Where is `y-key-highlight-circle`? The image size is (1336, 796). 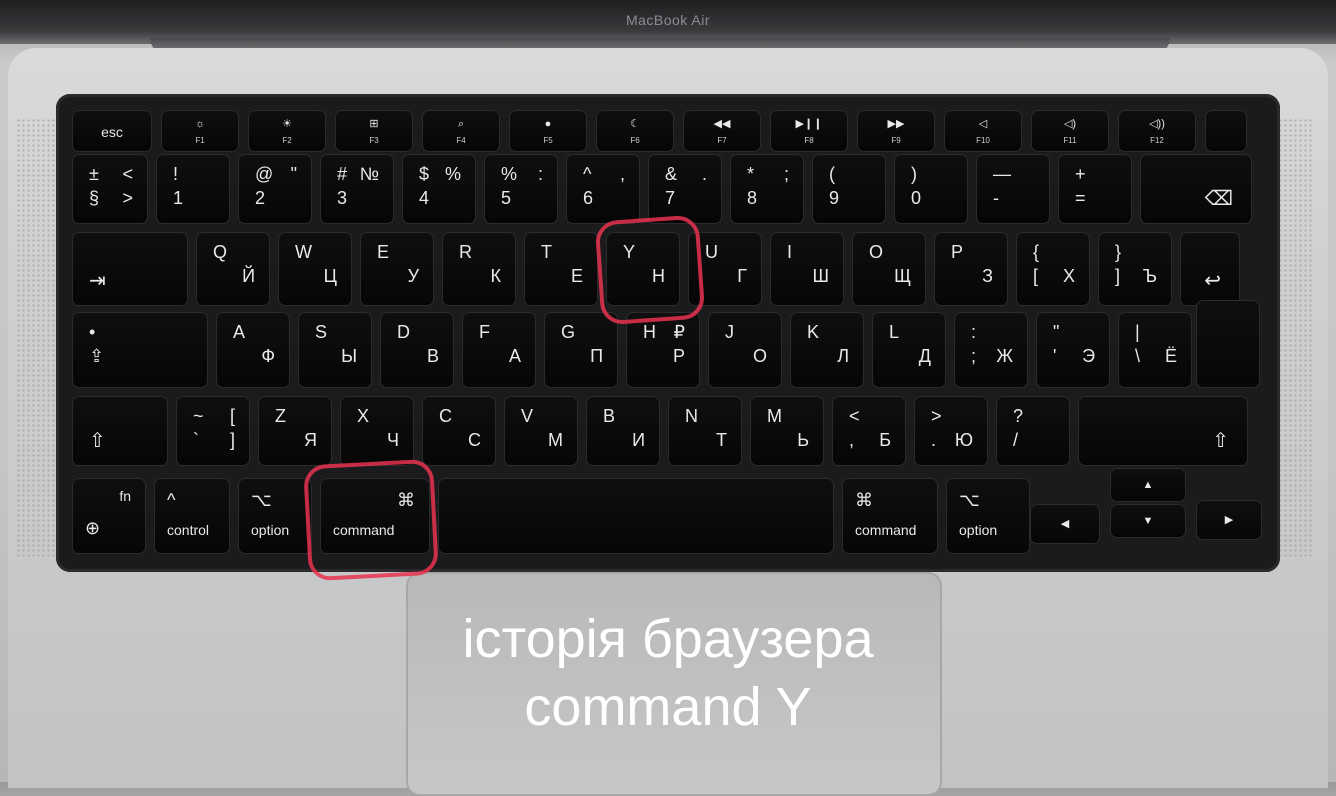
y-key-highlight-circle is located at coordinates (650, 270).